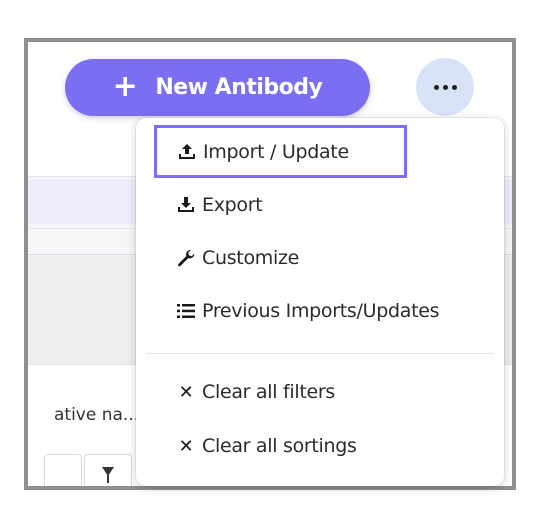  I want to click on filter-button, so click(108, 470).